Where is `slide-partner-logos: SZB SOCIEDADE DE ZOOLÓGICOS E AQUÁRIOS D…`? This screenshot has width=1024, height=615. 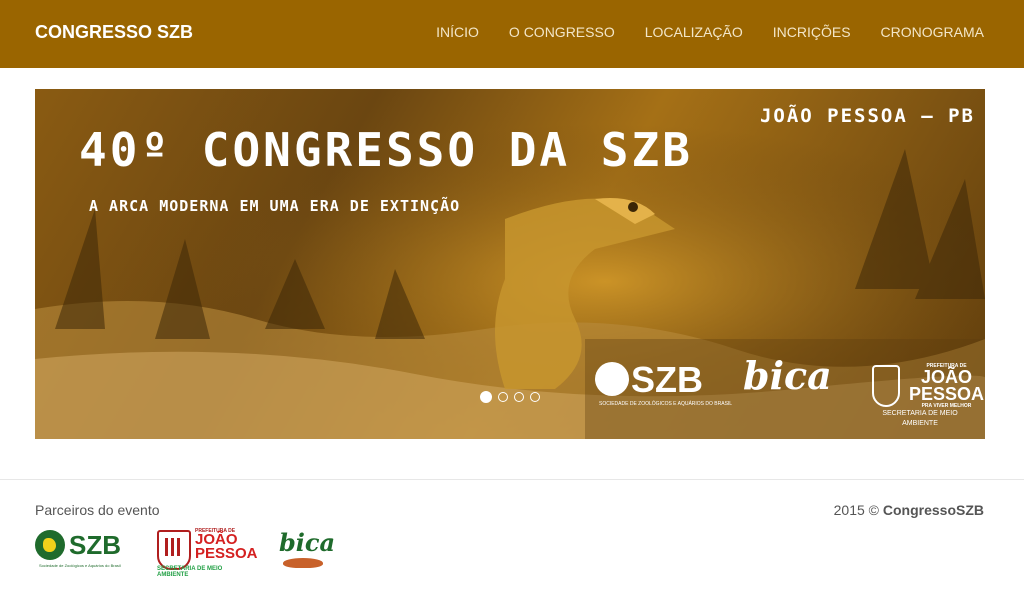 slide-partner-logos: SZB SOCIEDADE DE ZOOLÓGICOS E AQUÁRIOS D… is located at coordinates (789, 389).